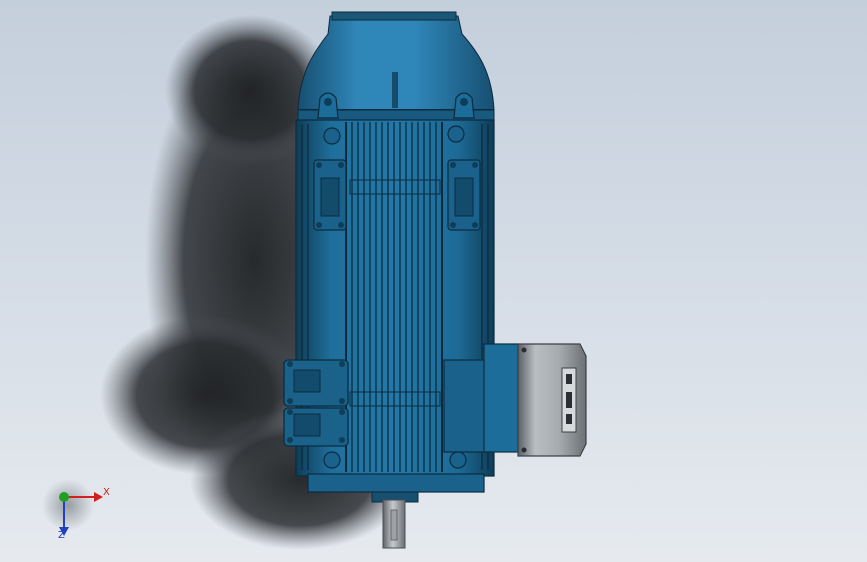  I want to click on motor-shaft, so click(394, 524).